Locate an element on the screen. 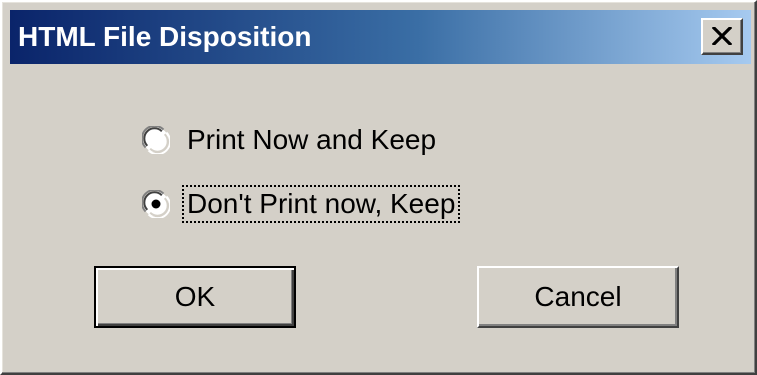  radio-option-print-now-and-keep: Print Now and Keep is located at coordinates (290, 140).